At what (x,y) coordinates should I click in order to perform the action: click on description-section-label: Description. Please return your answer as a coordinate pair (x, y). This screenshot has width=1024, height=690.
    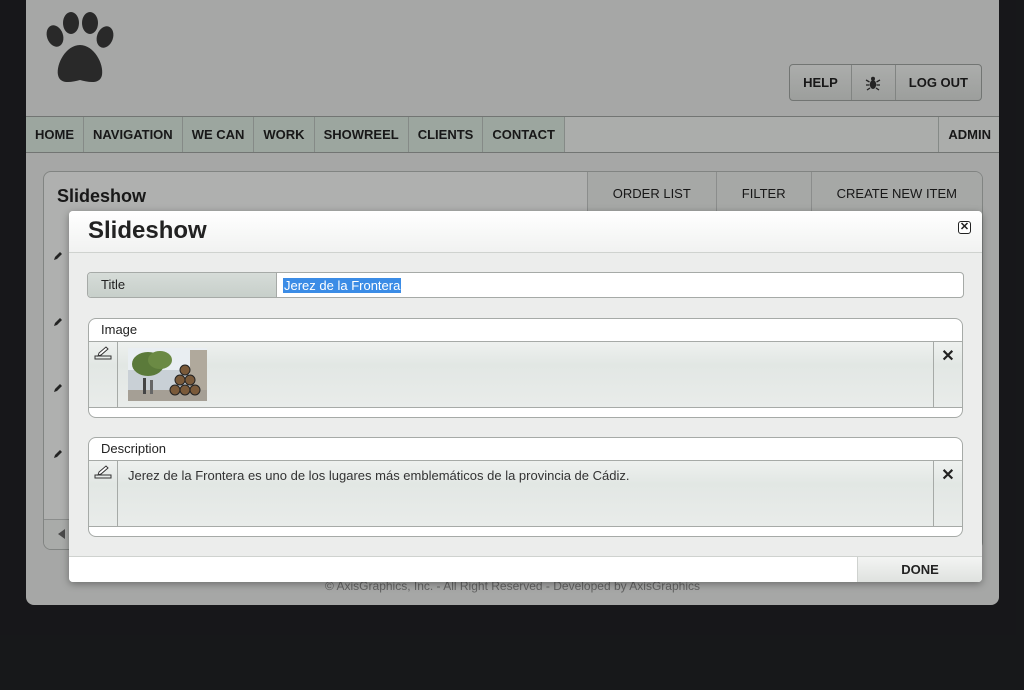
    Looking at the image, I should click on (134, 448).